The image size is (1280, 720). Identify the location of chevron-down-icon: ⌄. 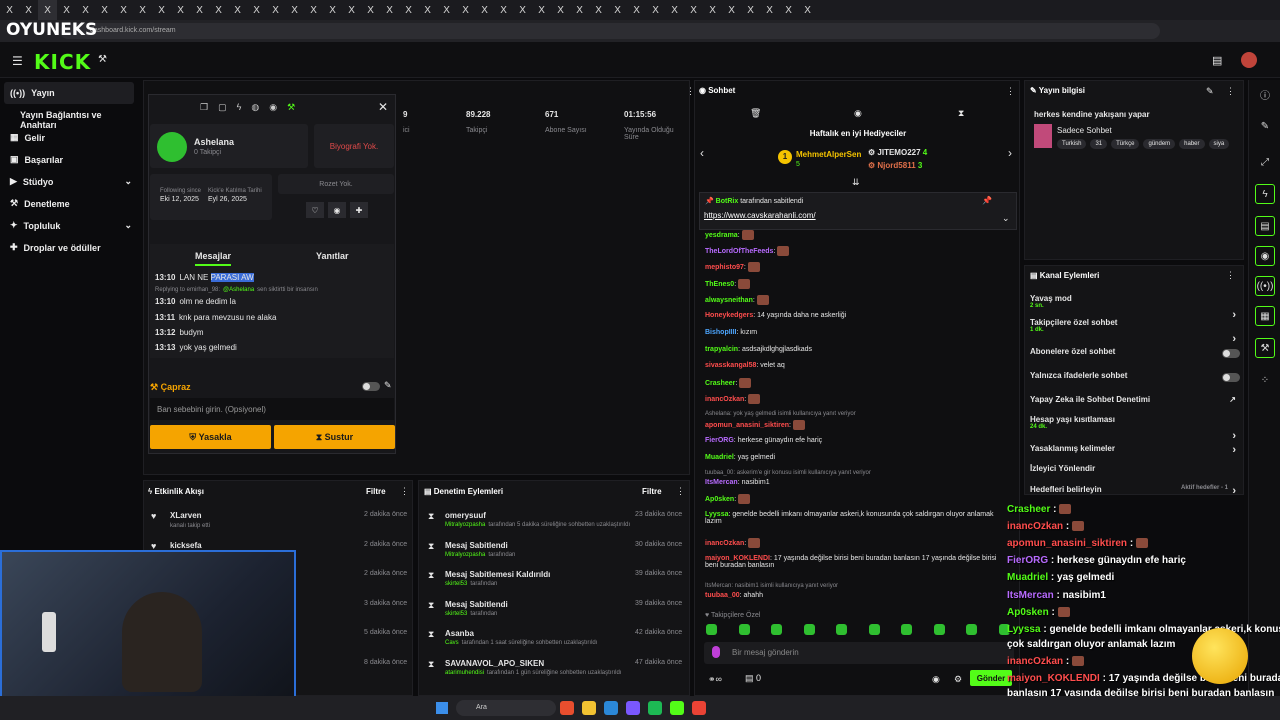
(1006, 218).